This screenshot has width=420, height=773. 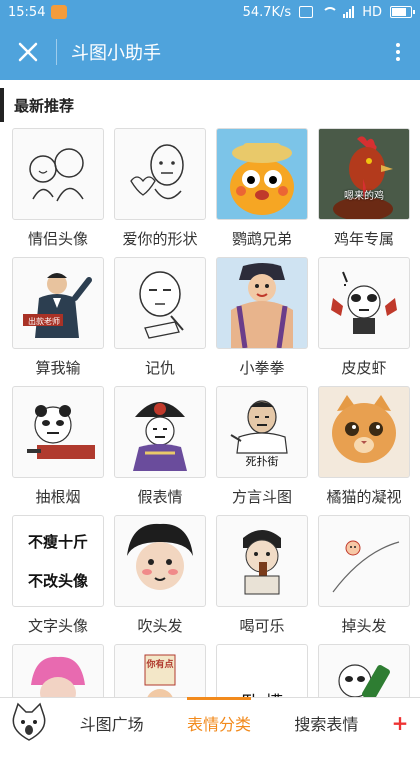 What do you see at coordinates (400, 723) in the screenshot?
I see `add-button: +` at bounding box center [400, 723].